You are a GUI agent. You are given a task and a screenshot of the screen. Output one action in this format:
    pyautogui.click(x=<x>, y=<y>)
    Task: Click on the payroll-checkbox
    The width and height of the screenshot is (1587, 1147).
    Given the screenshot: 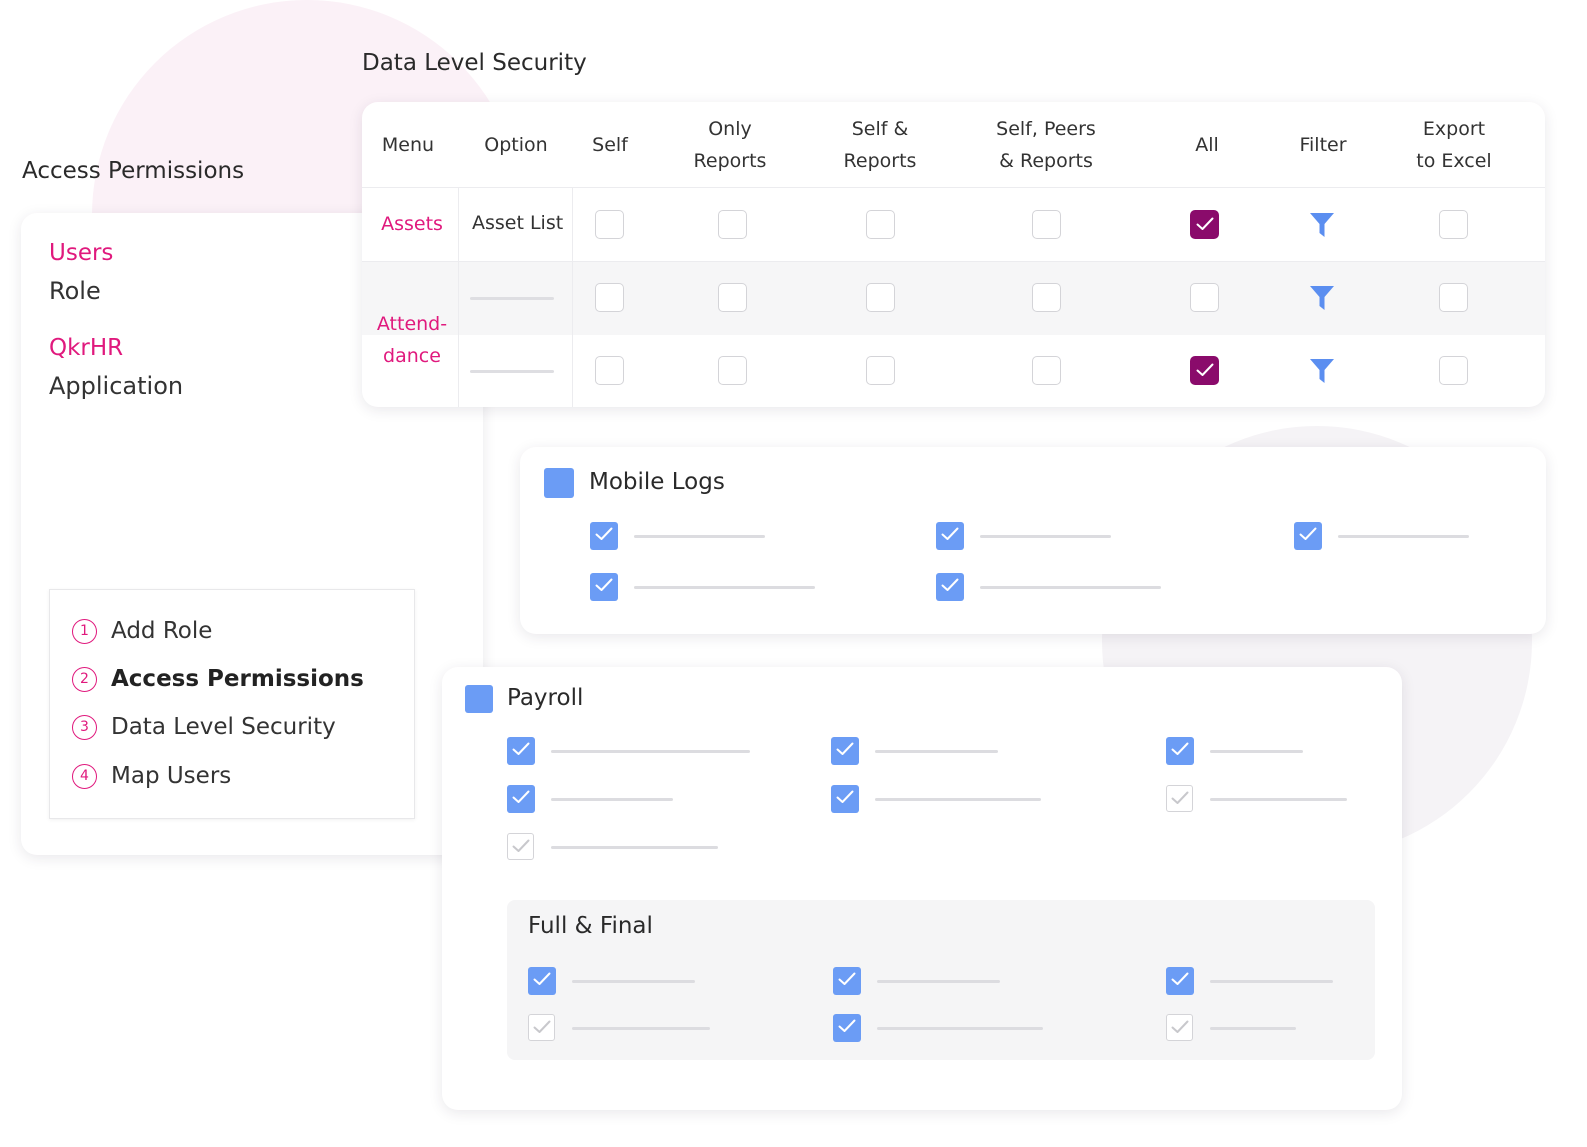 What is the action you would take?
    pyautogui.click(x=479, y=699)
    